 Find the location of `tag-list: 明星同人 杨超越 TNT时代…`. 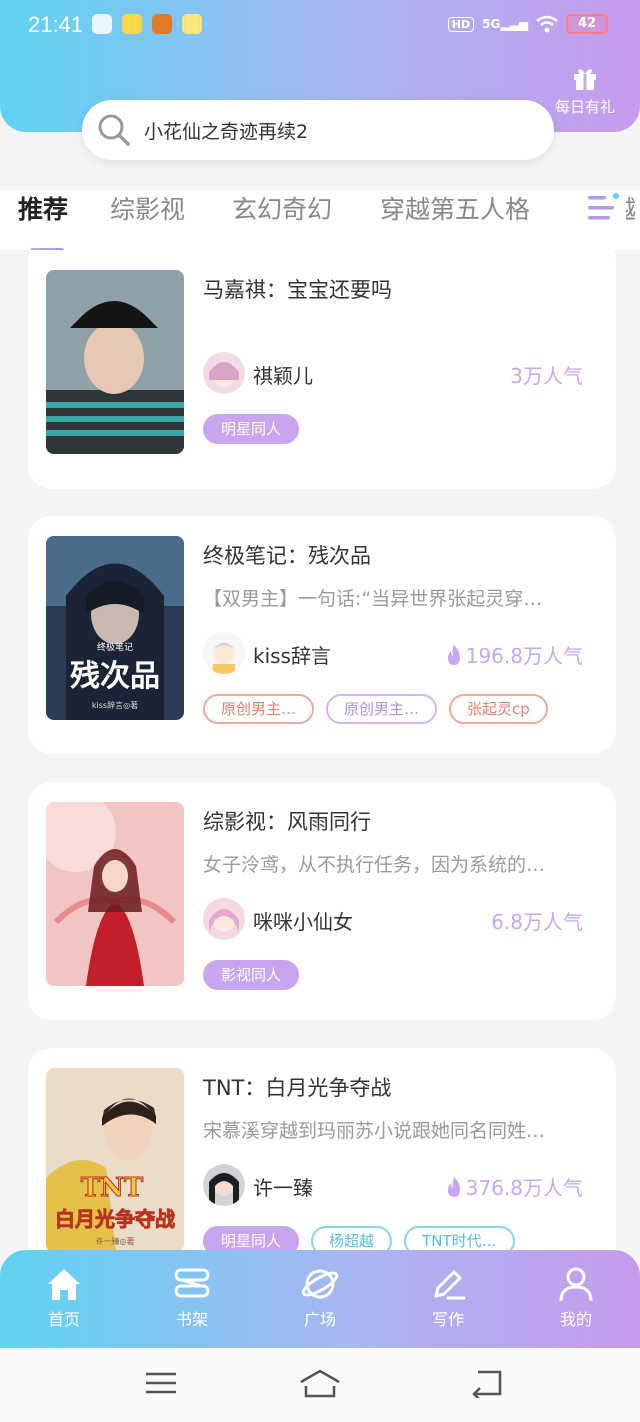

tag-list: 明星同人 杨超越 TNT时代… is located at coordinates (359, 1238).